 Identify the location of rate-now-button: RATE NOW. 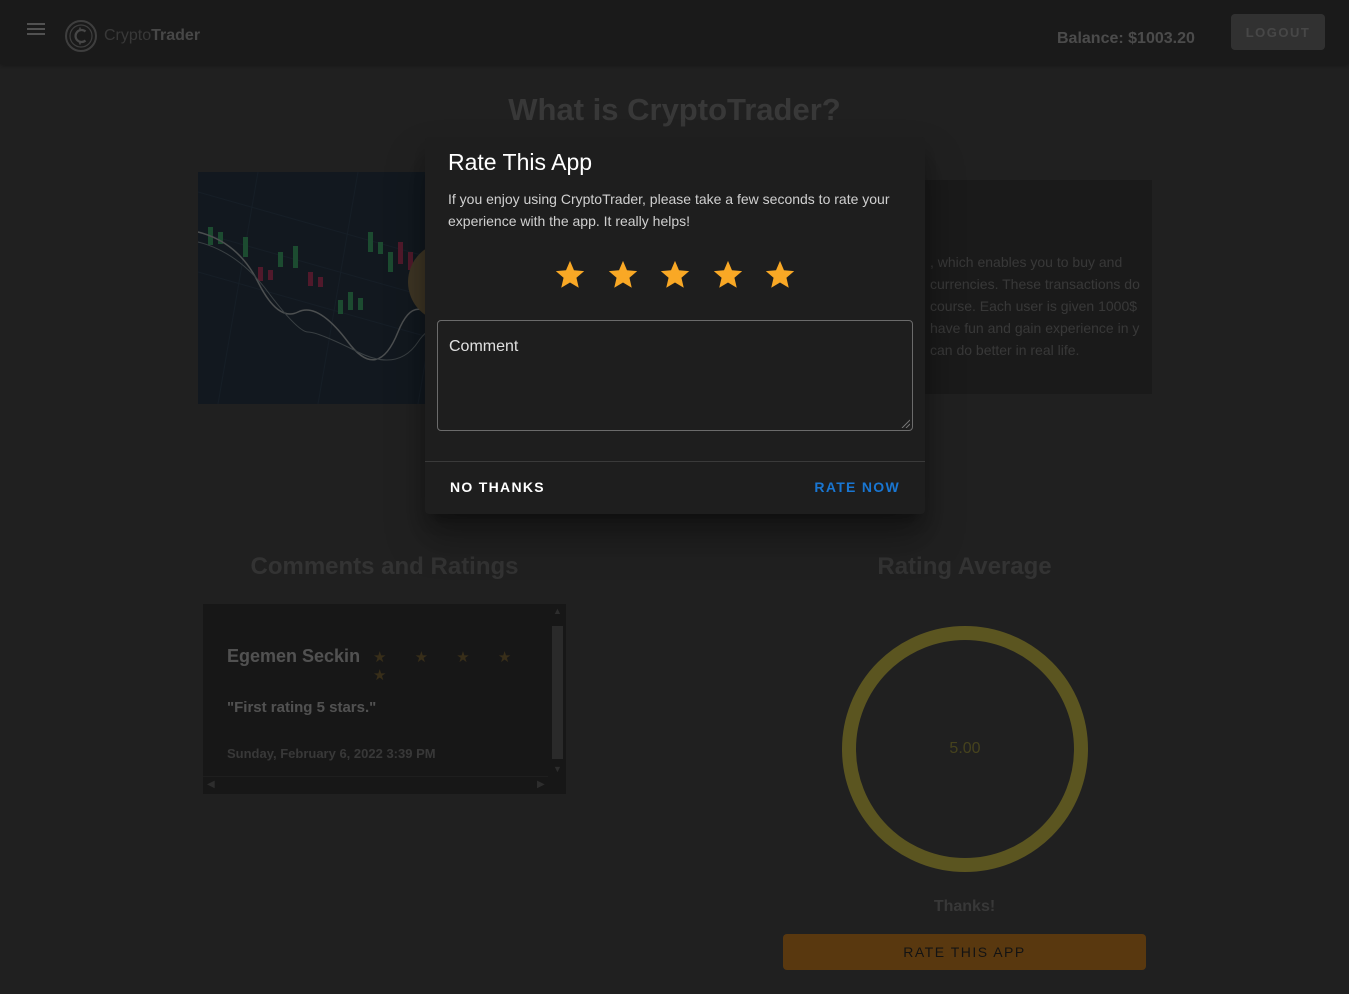
(857, 487).